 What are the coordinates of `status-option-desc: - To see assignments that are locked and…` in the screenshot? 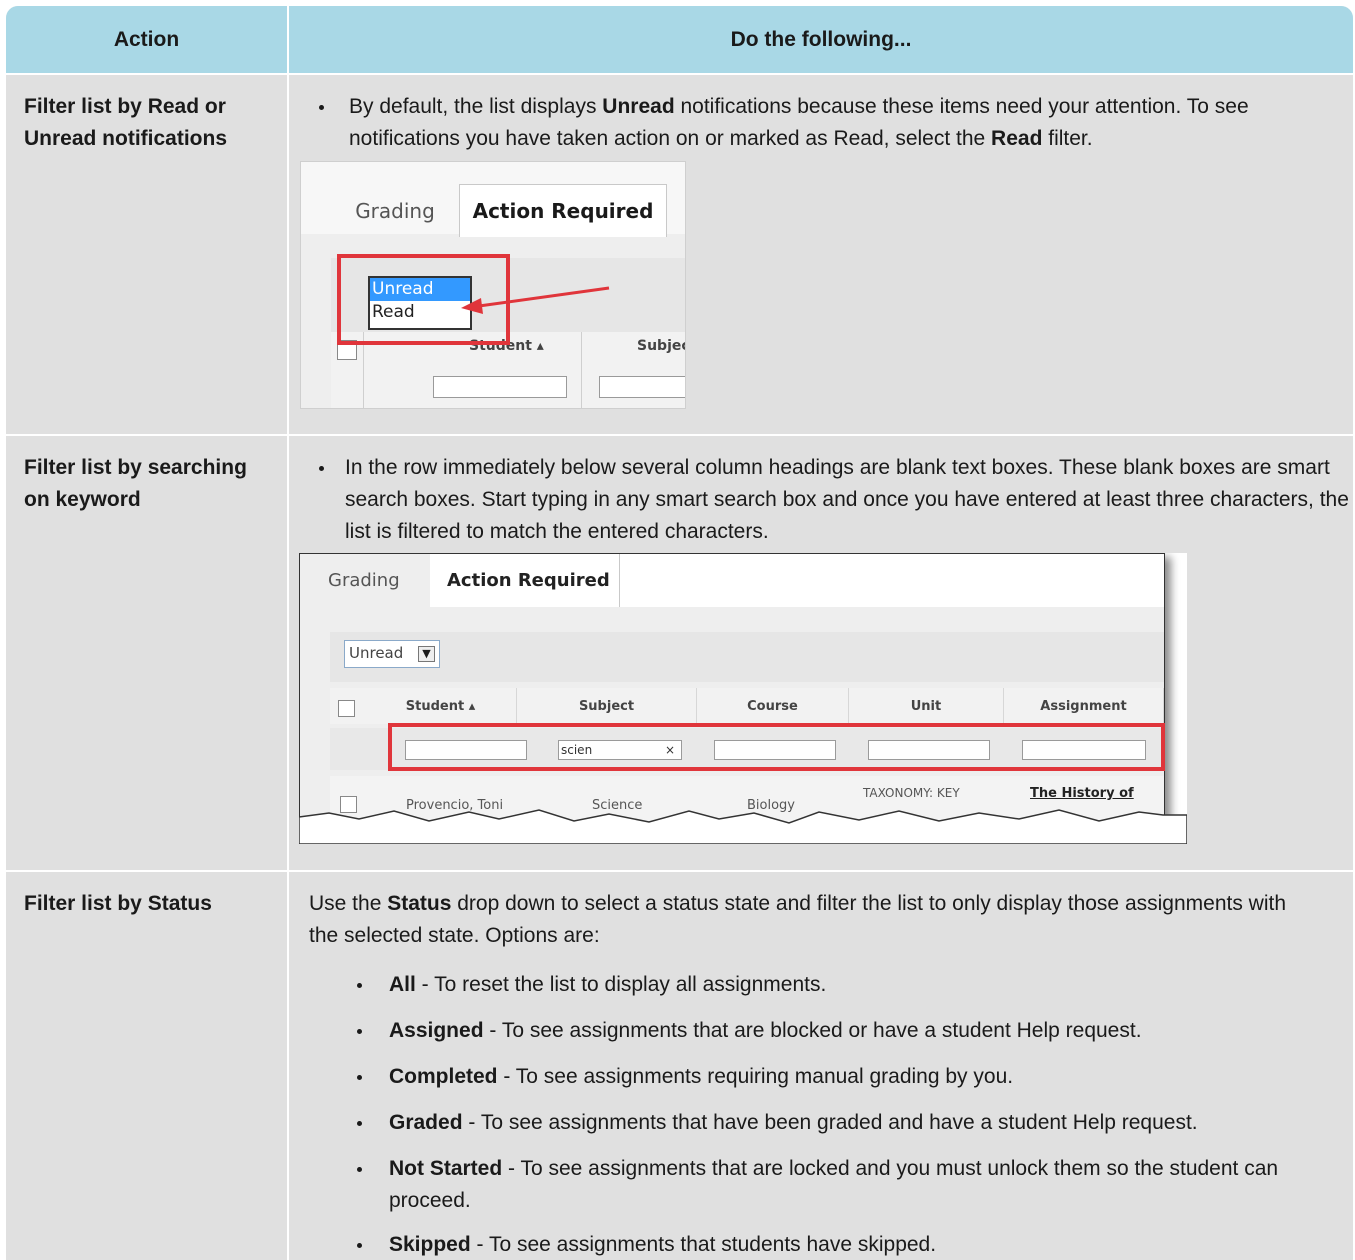 It's located at (834, 1184).